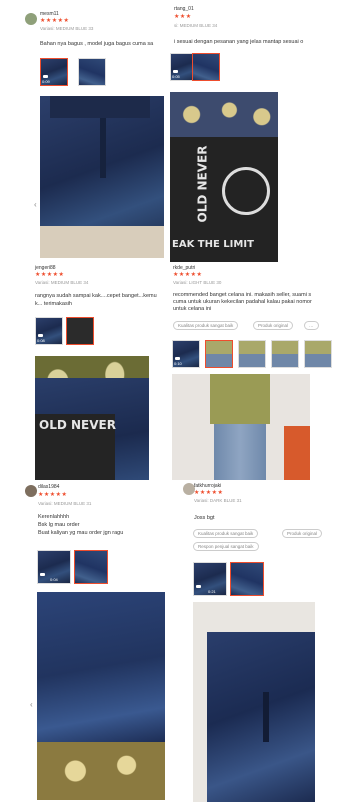 This screenshot has height=810, width=350. I want to click on review-text-line: Kerenlahhhh, so click(54, 517).